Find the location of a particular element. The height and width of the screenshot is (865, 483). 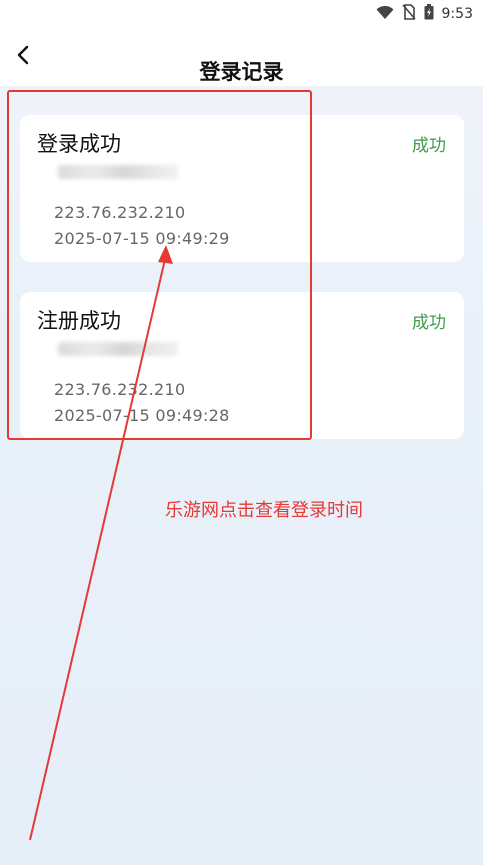

status-icons: 9:53 is located at coordinates (424, 14).